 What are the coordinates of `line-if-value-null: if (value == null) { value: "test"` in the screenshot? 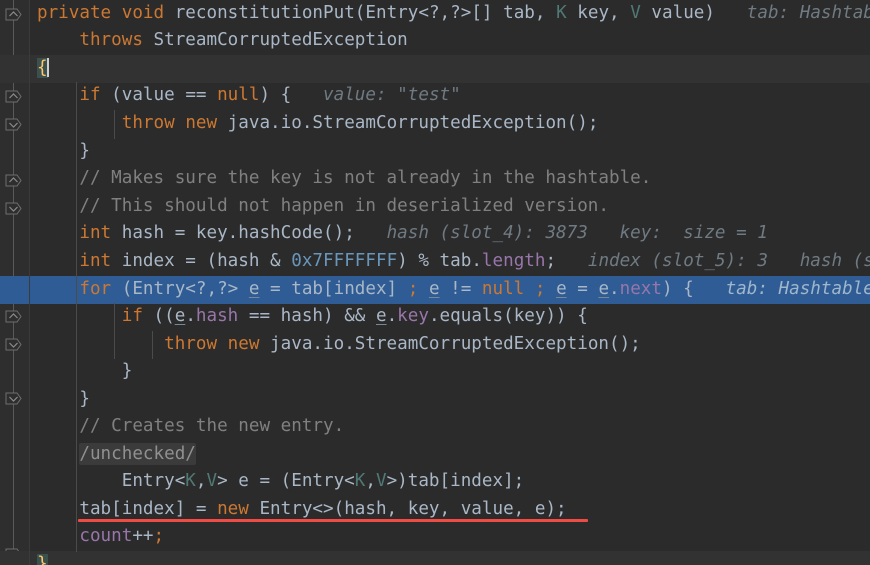 It's located at (245, 96).